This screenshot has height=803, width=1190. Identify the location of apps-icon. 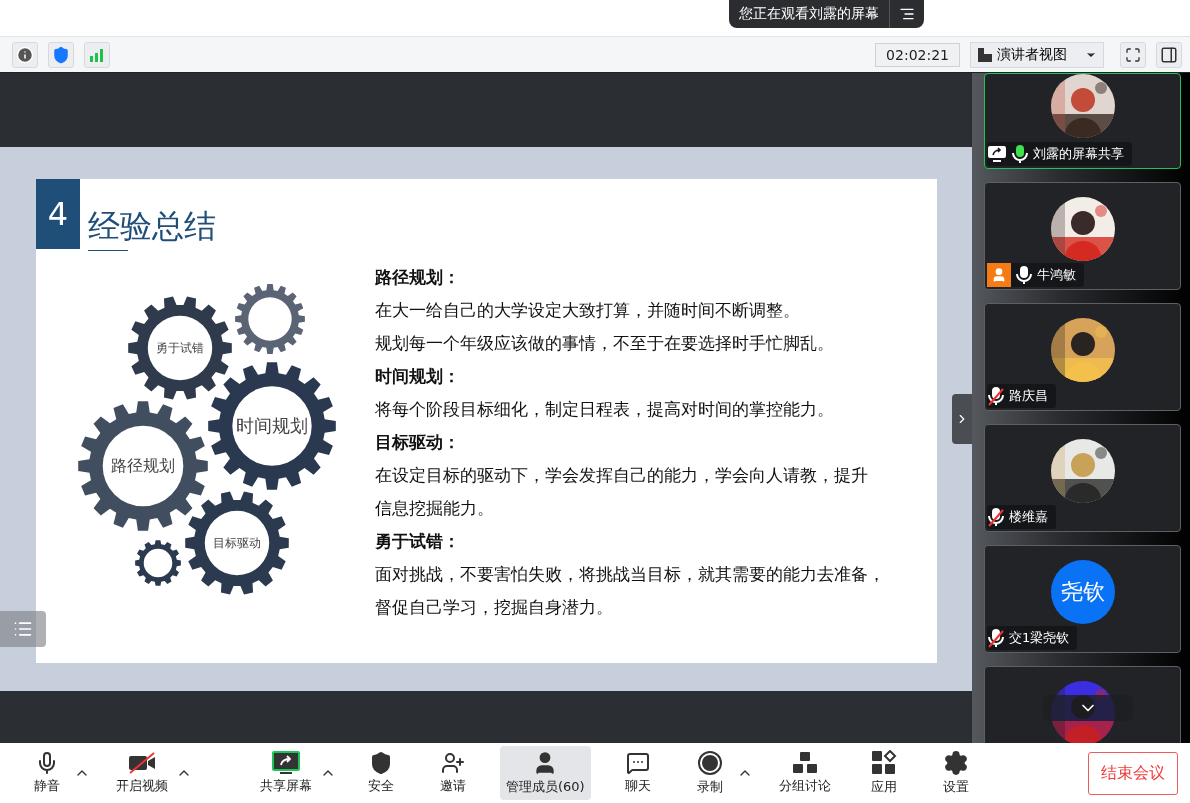
(883, 763).